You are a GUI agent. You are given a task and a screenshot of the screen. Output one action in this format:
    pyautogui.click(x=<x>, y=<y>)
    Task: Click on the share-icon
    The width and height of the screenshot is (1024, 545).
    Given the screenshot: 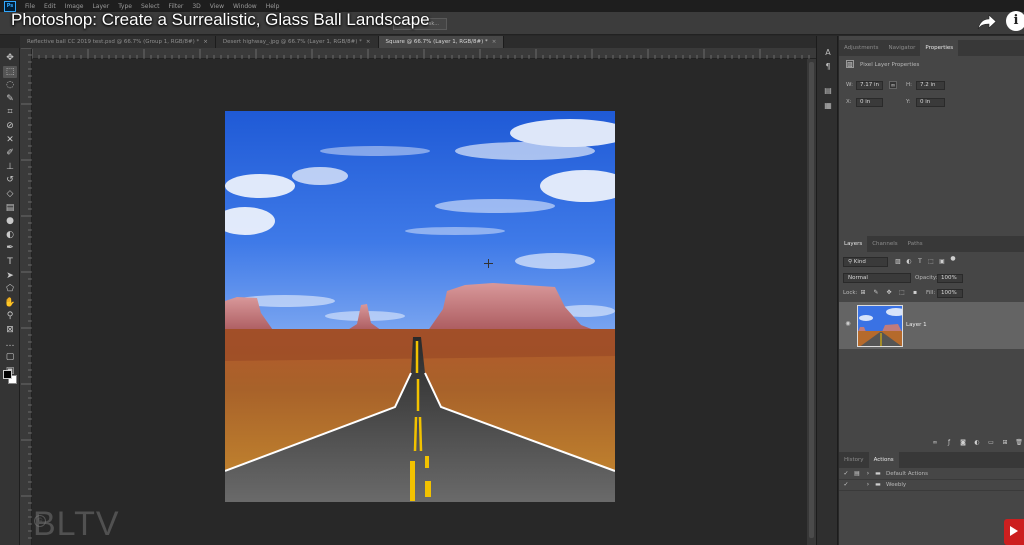 What is the action you would take?
    pyautogui.click(x=987, y=22)
    